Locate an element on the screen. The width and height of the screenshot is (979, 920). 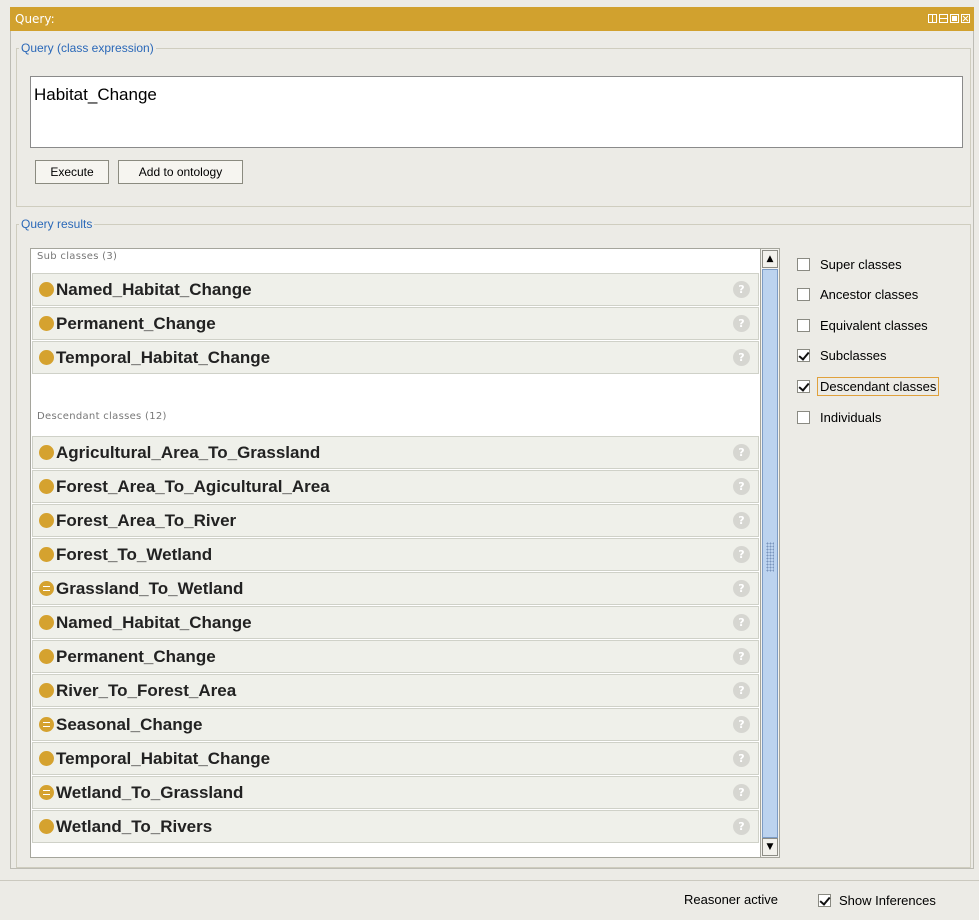
class-row: Forest_To_Wetland? is located at coordinates (395, 554).